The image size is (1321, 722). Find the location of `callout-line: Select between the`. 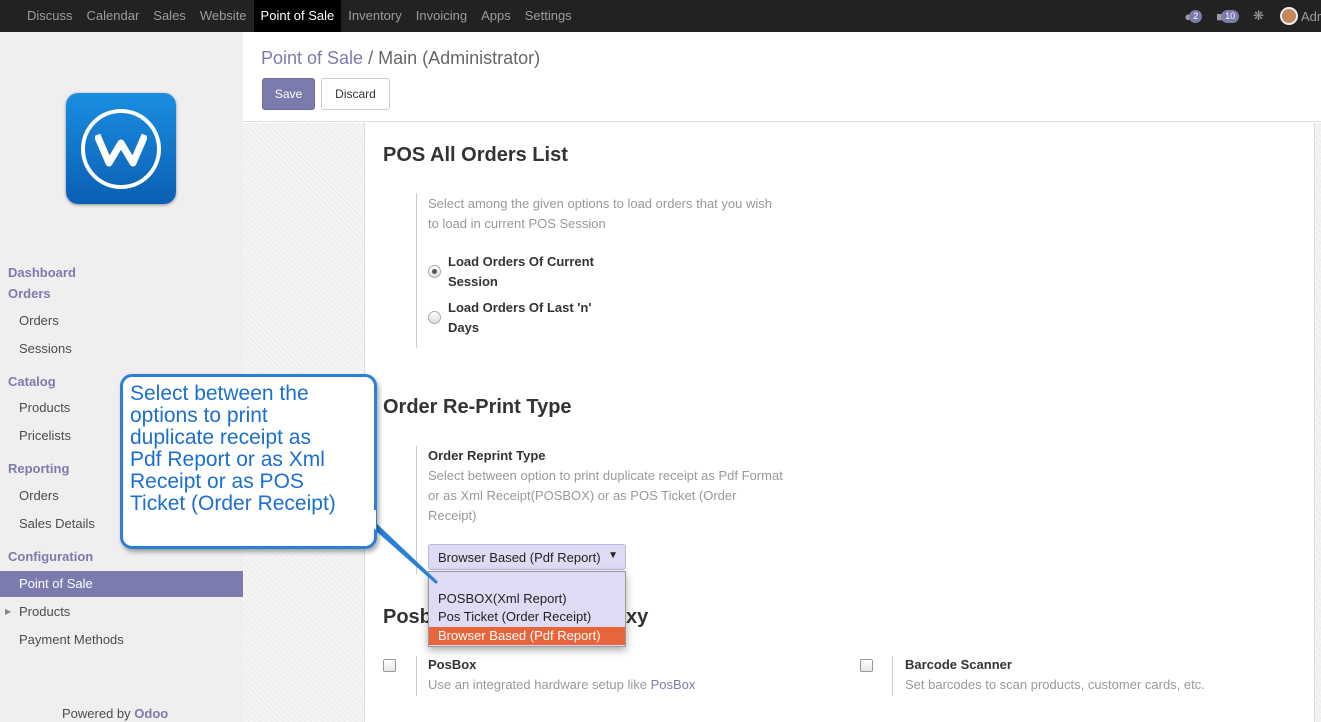

callout-line: Select between the is located at coordinates (219, 393).